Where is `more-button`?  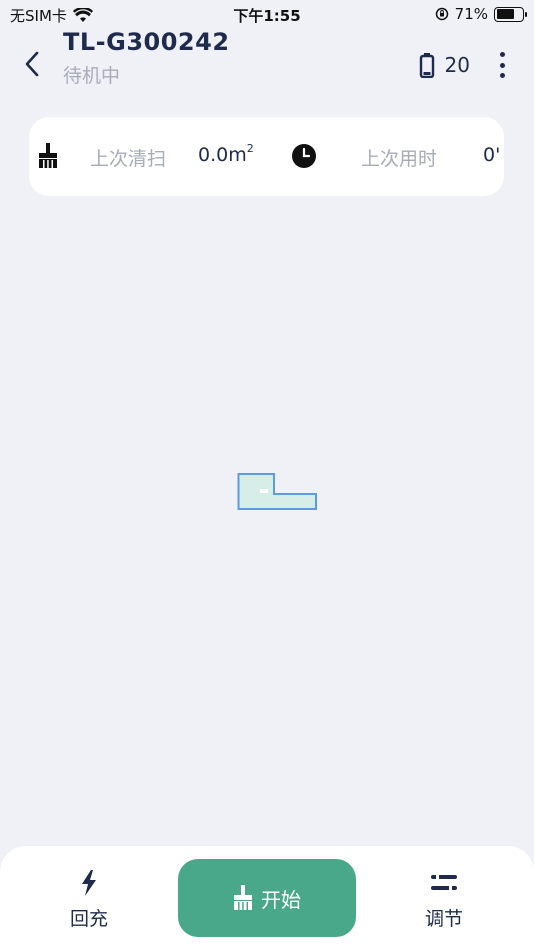
more-button is located at coordinates (502, 65).